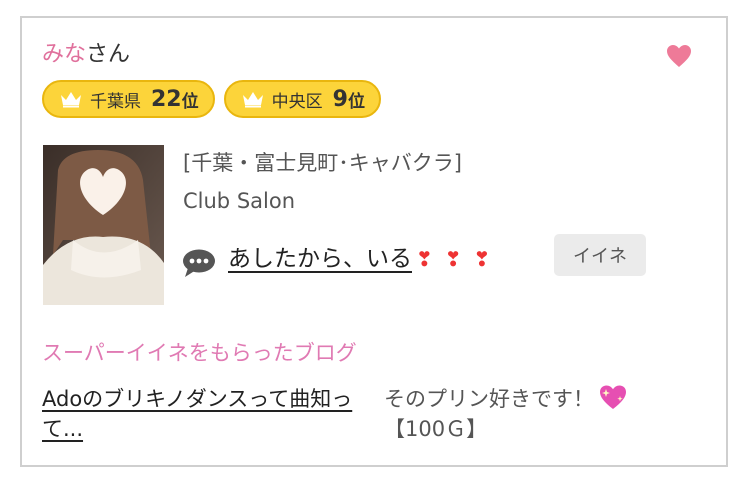 This screenshot has width=750, height=479. Describe the element at coordinates (64, 54) in the screenshot. I see `user-name-text: みな` at that location.